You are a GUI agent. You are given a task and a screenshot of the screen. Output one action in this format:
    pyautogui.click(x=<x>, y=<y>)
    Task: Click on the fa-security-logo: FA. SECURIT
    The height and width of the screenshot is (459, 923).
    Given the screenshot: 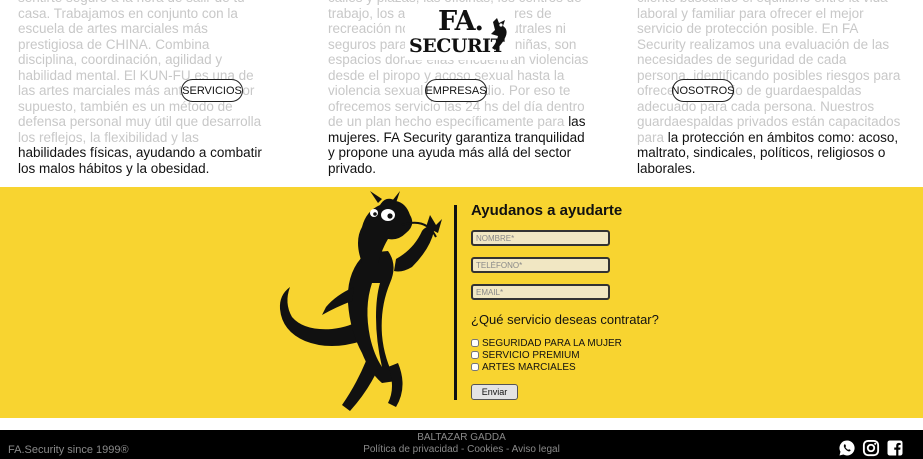 What is the action you would take?
    pyautogui.click(x=460, y=32)
    